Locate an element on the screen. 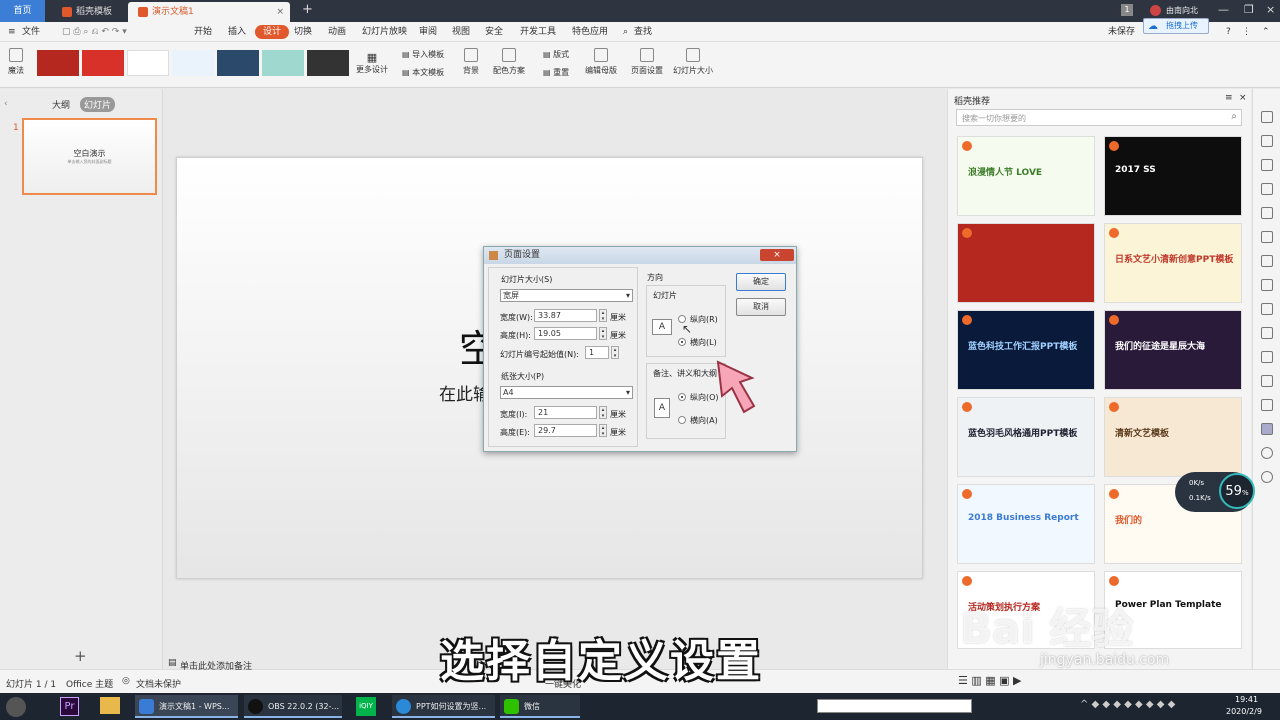 This screenshot has height=720, width=1280. avatar is located at coordinates (1155, 10).